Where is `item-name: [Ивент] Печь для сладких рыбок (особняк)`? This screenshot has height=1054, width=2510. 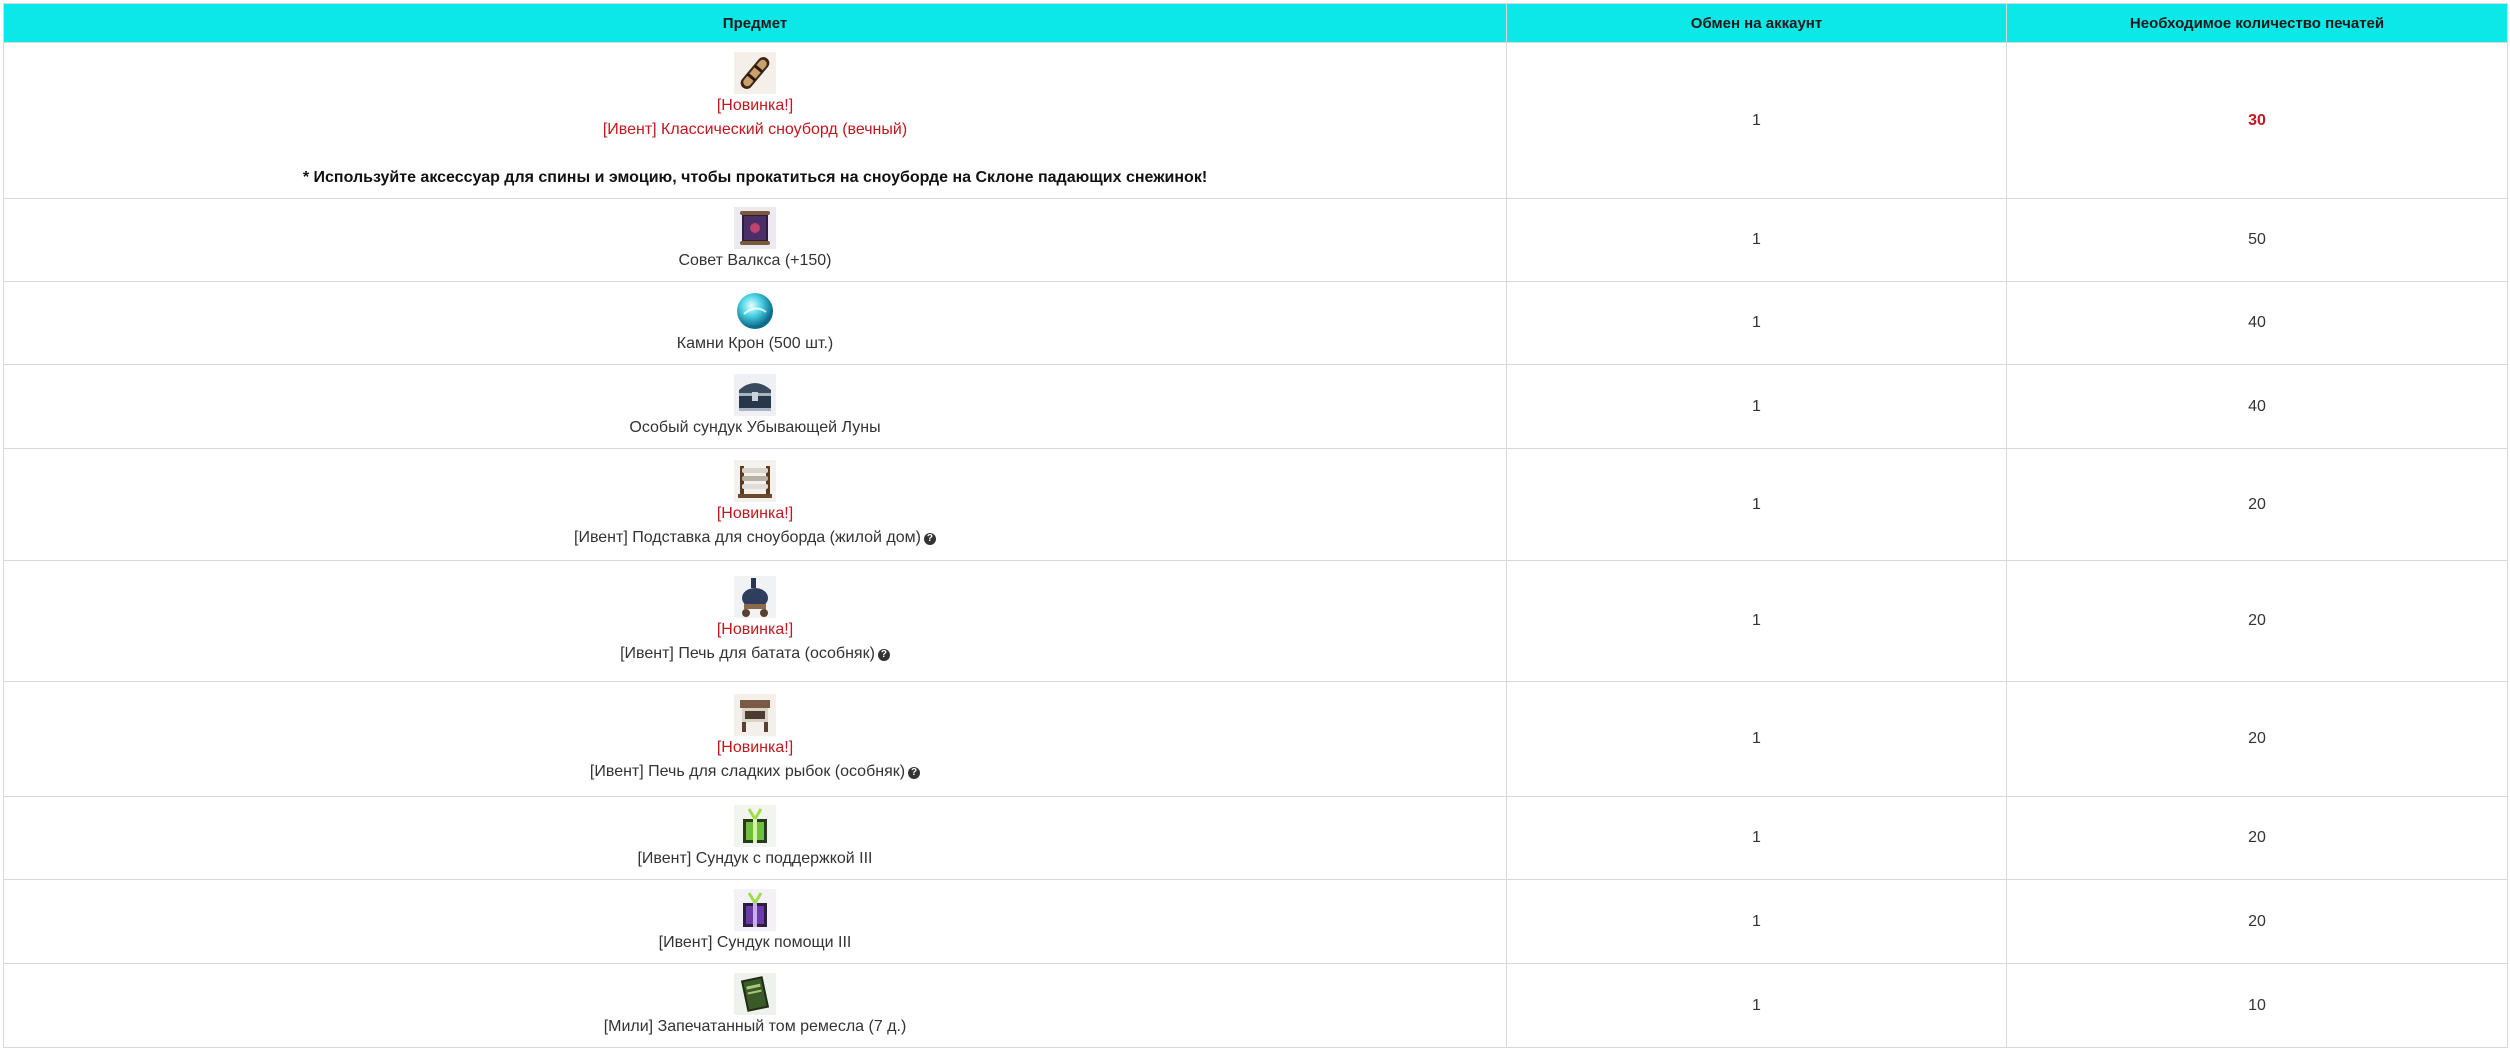
item-name: [Ивент] Печь для сладких рыбок (особняк) is located at coordinates (747, 771).